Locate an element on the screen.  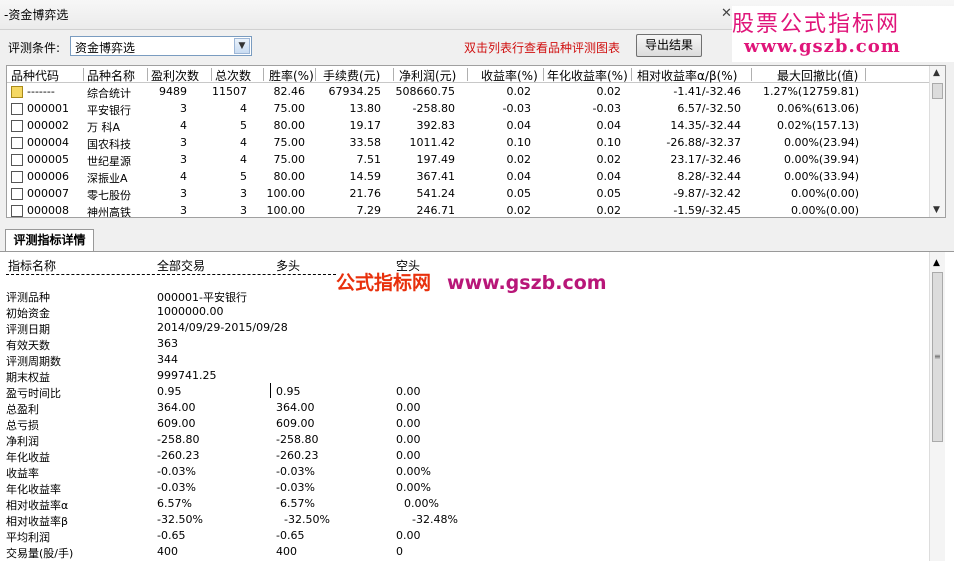
column-header: 品种名称 is located at coordinates (111, 75).